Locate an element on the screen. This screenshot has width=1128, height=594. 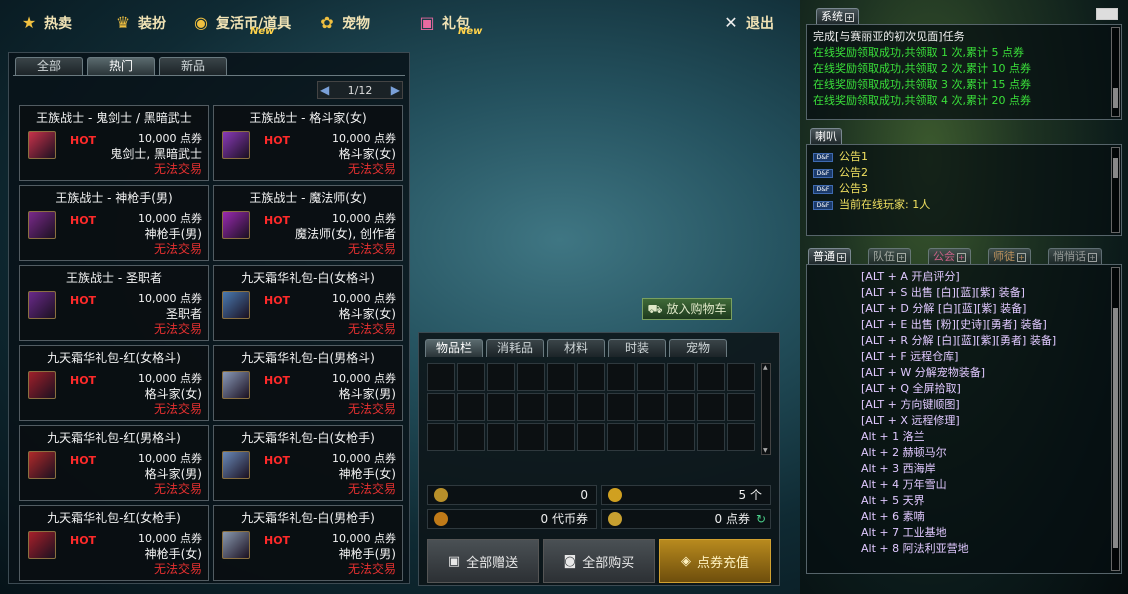
tab-horn: 喇叭 is located at coordinates (826, 136).